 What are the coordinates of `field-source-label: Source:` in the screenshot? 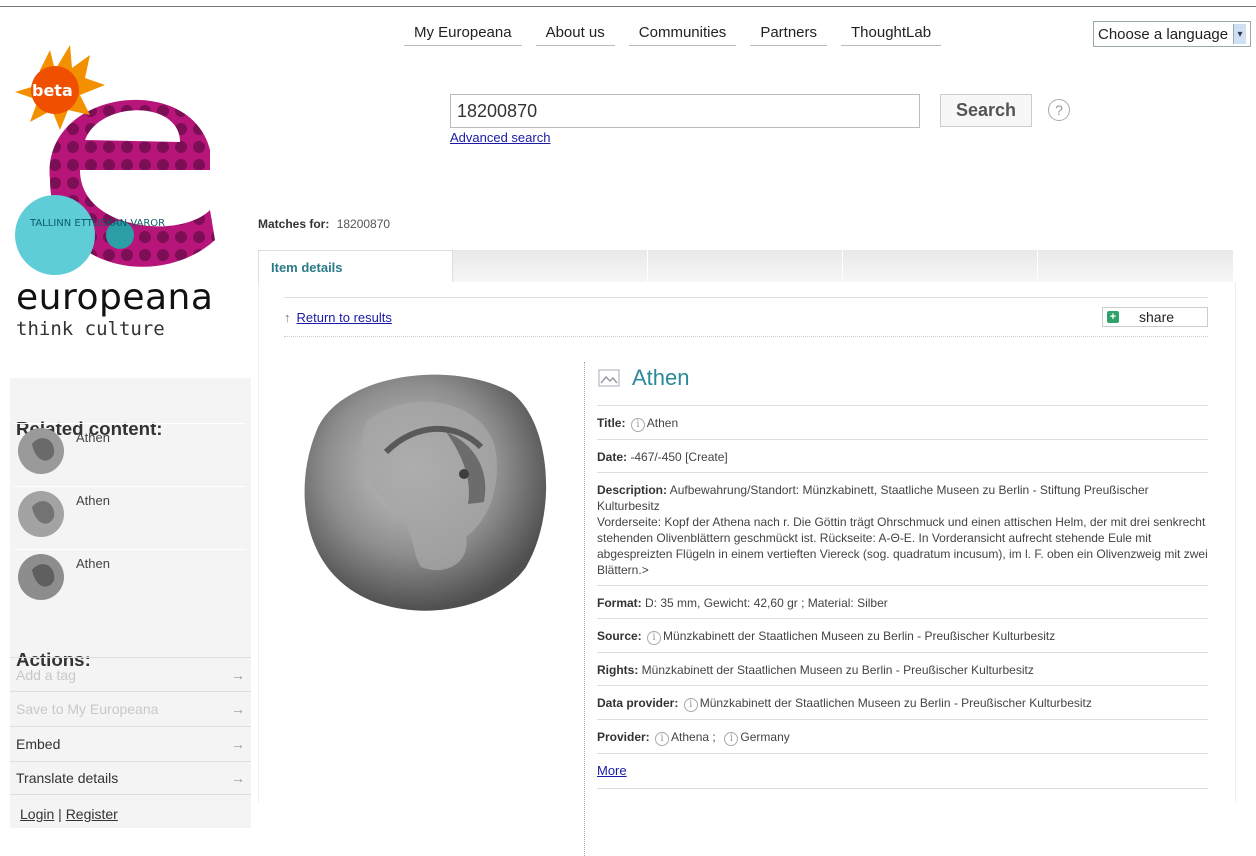 It's located at (619, 636).